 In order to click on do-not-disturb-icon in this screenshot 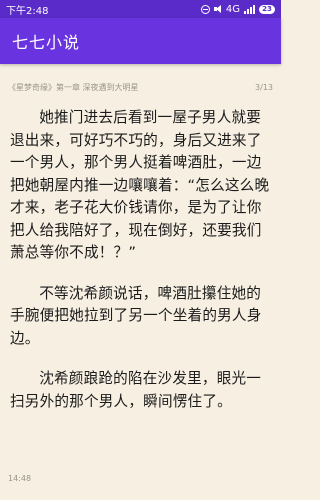, I will do `click(205, 9)`.